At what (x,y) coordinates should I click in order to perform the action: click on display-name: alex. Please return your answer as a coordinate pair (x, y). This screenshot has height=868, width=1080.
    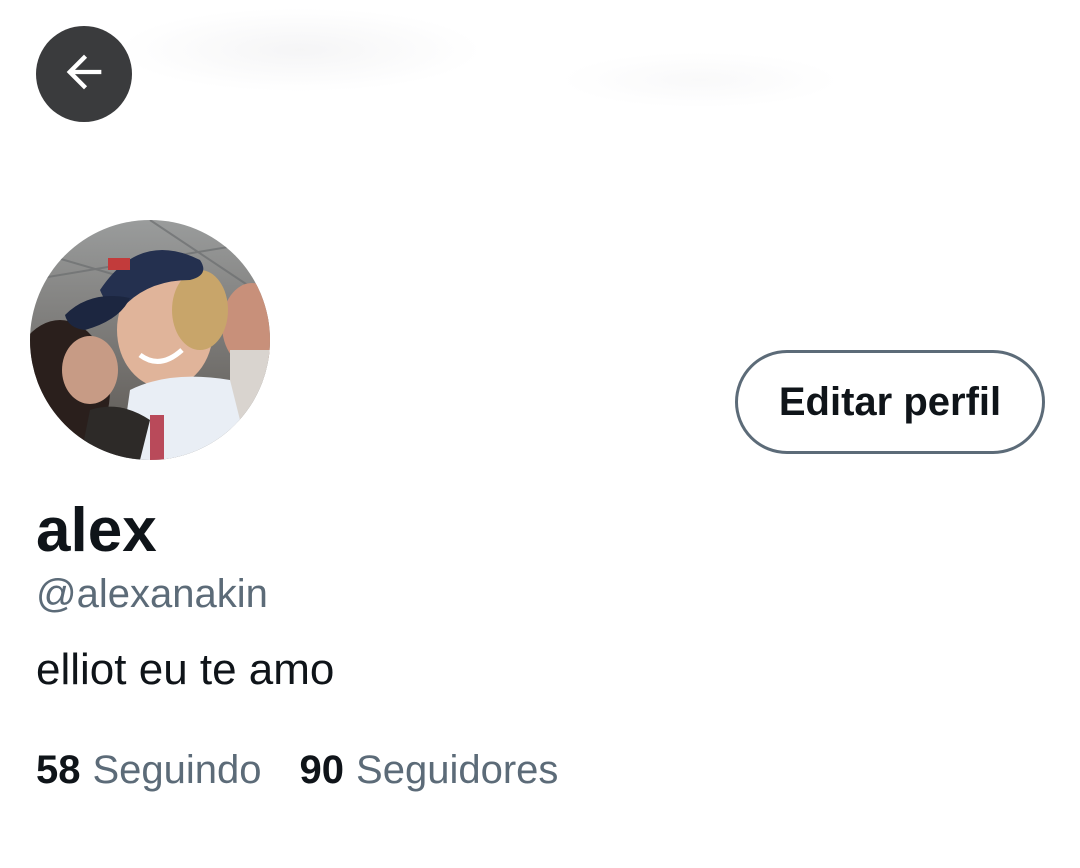
    Looking at the image, I should click on (96, 530).